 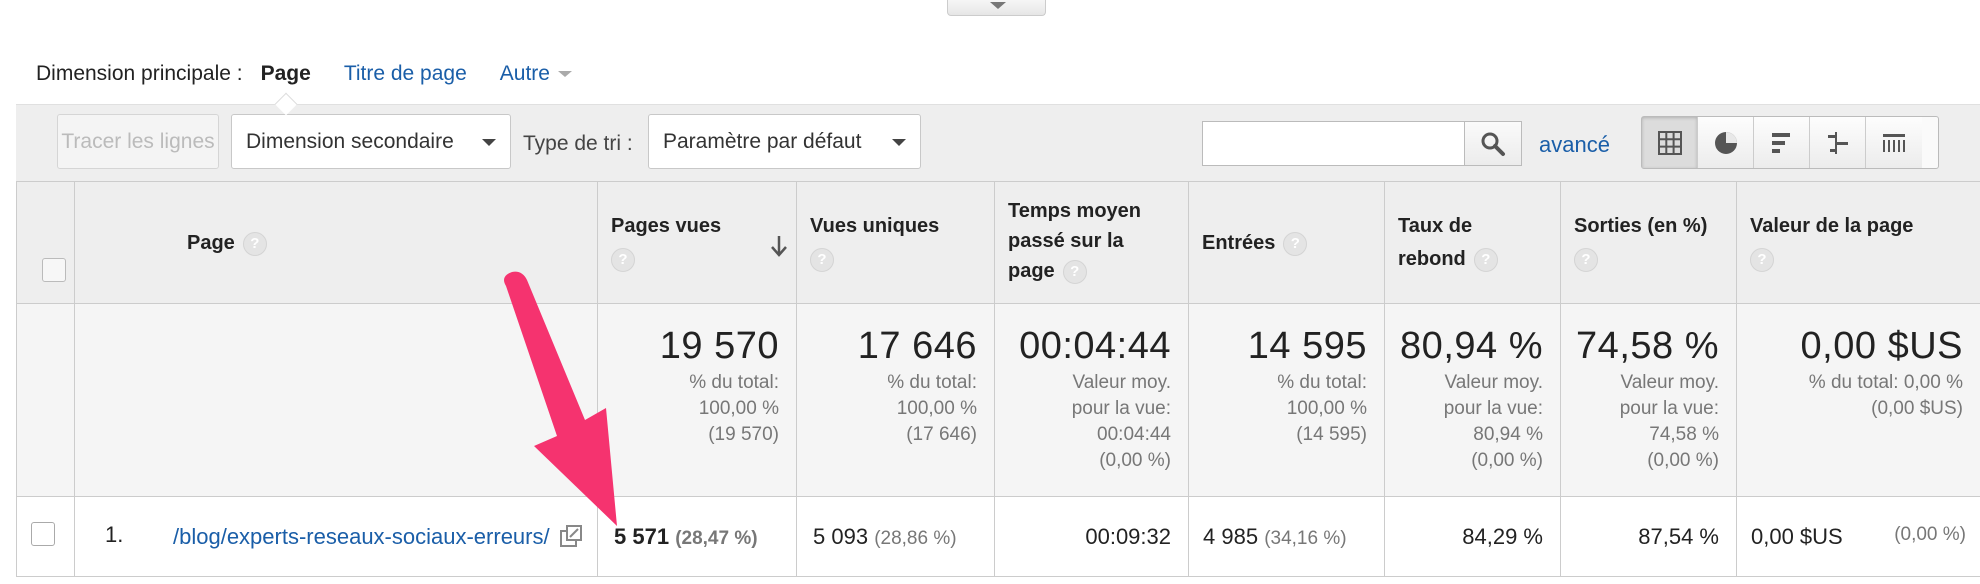 I want to click on table-view-switcher, so click(x=1790, y=142).